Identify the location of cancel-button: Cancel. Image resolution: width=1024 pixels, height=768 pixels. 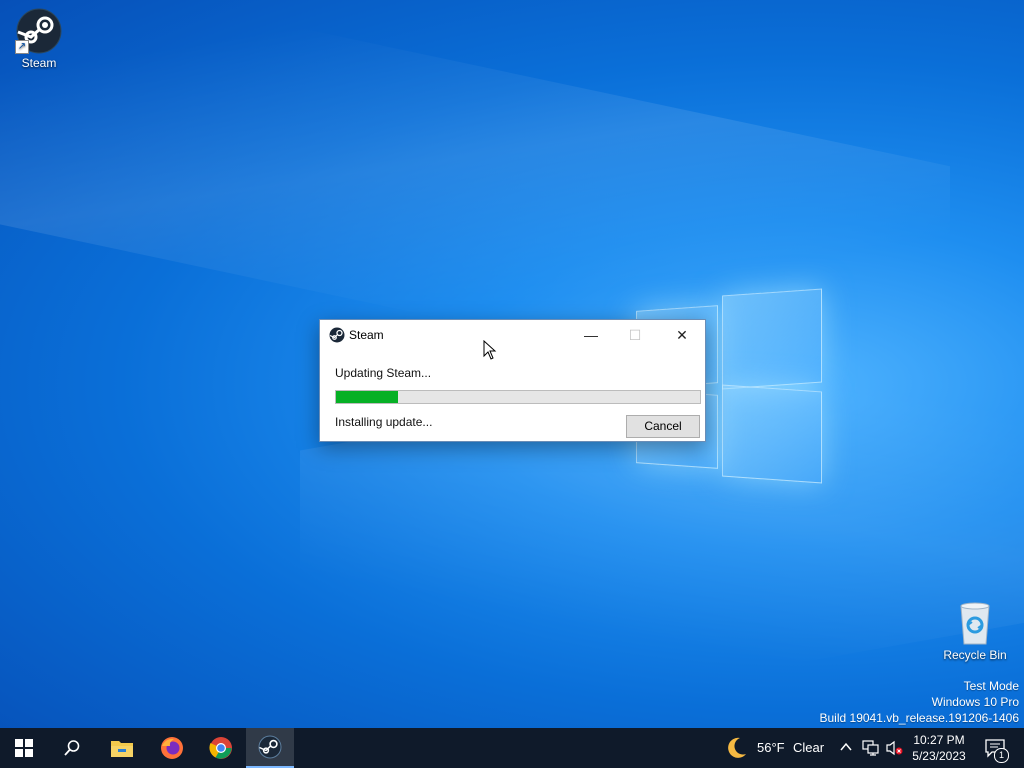
(663, 426).